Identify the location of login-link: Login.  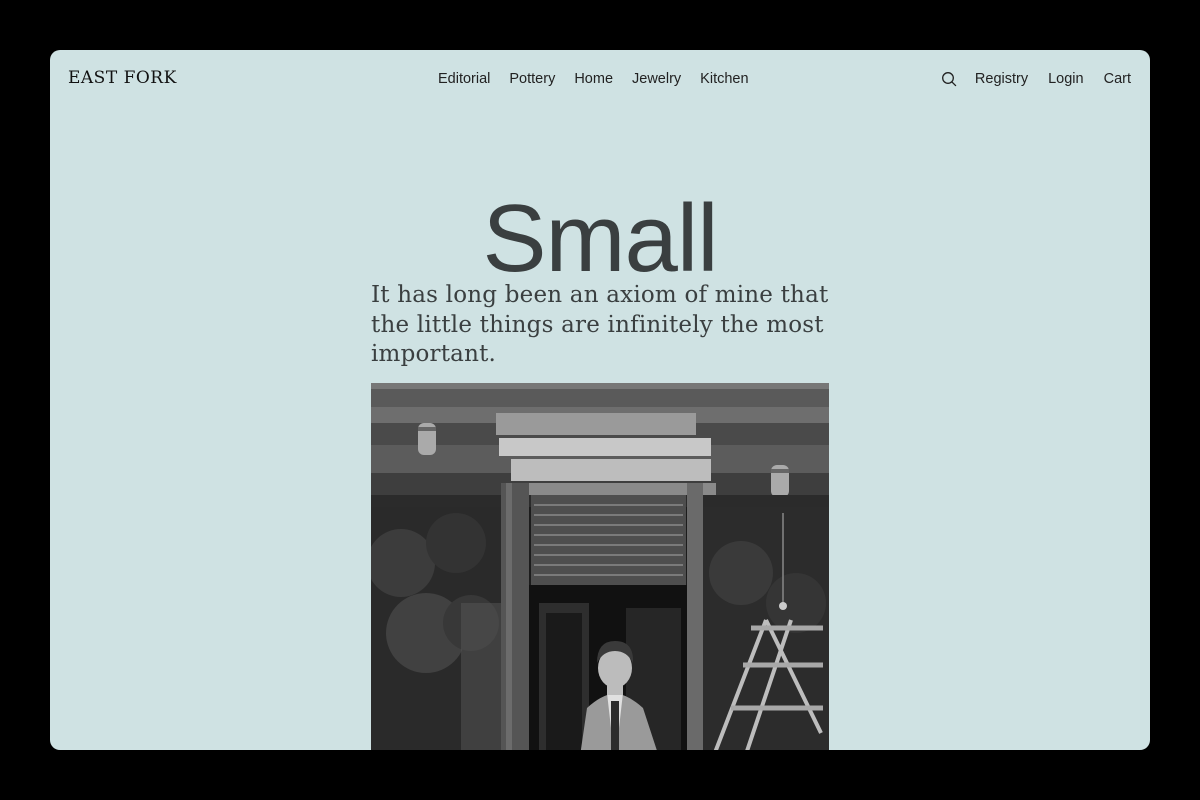
(1065, 79).